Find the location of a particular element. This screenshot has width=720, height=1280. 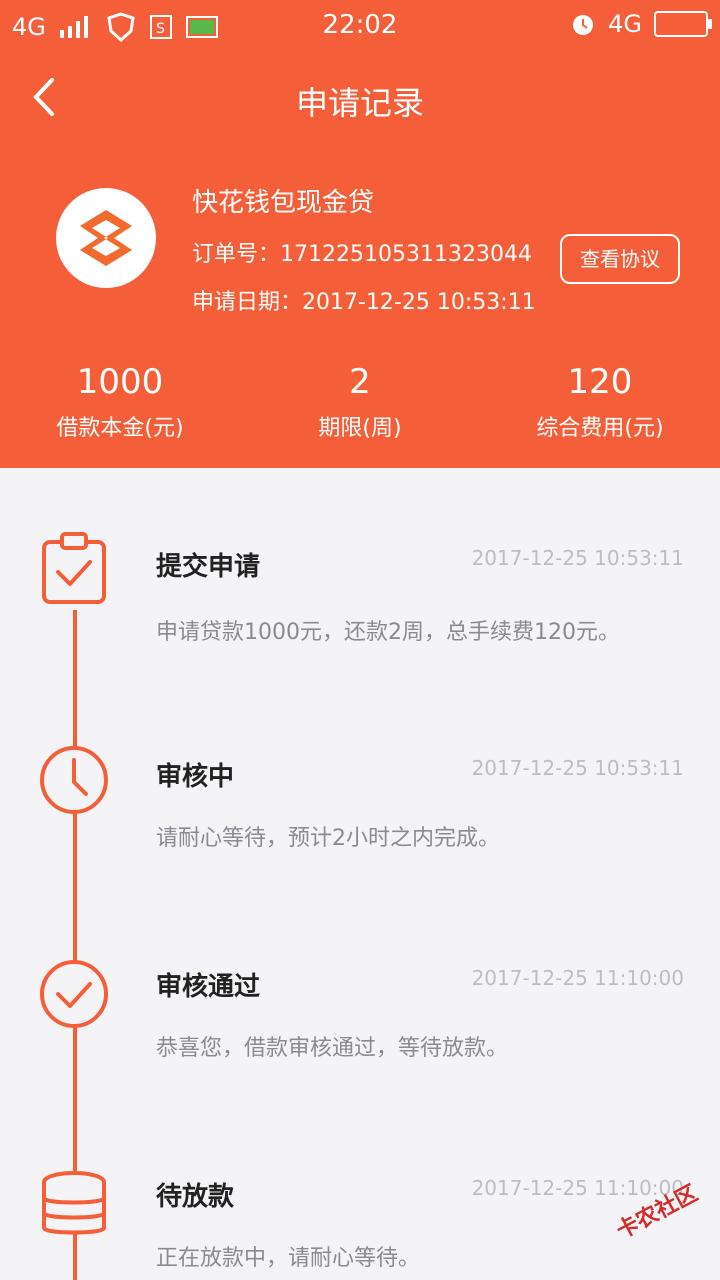

stat-term: 2 期限(周) is located at coordinates (360, 402).